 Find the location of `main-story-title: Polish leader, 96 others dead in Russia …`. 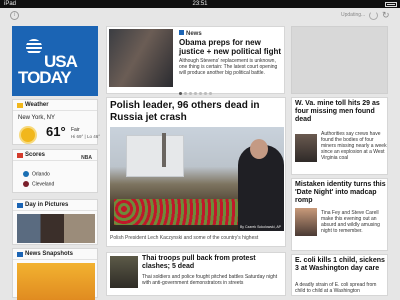

main-story-title: Polish leader, 96 others dead in Russia … is located at coordinates (197, 112).